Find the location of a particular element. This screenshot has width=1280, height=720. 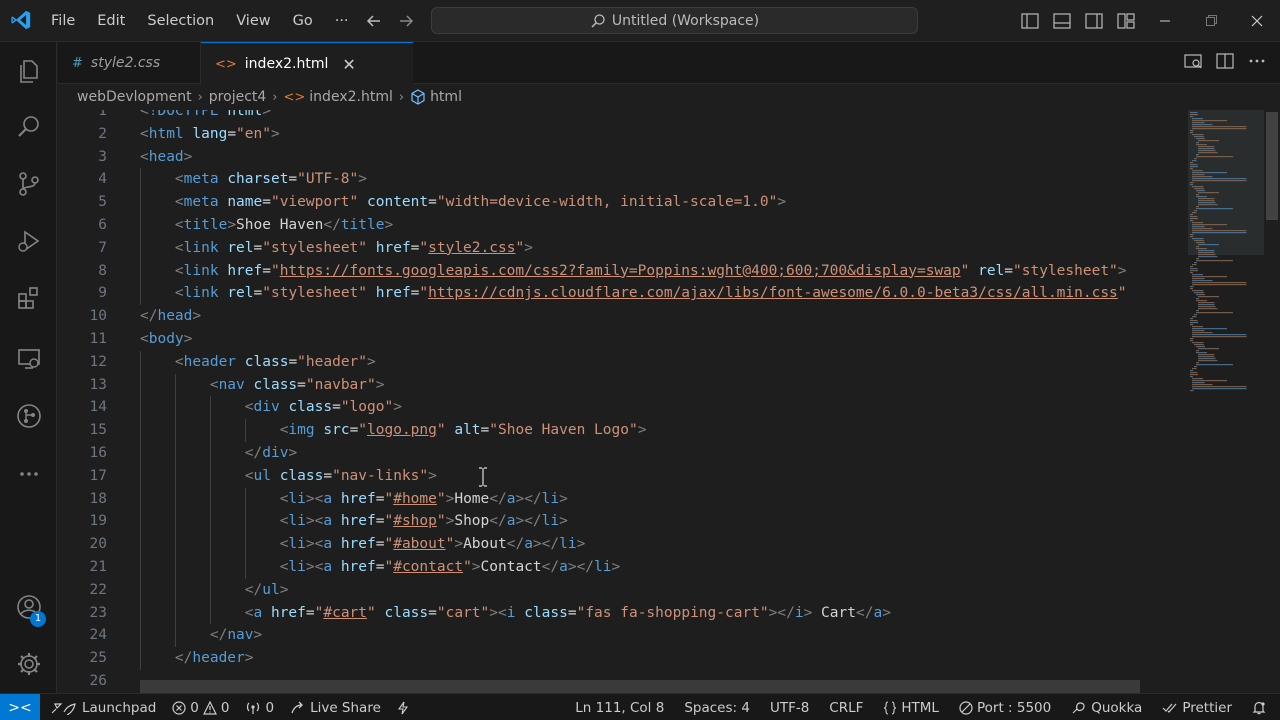

back-arrow-icon is located at coordinates (374, 21).